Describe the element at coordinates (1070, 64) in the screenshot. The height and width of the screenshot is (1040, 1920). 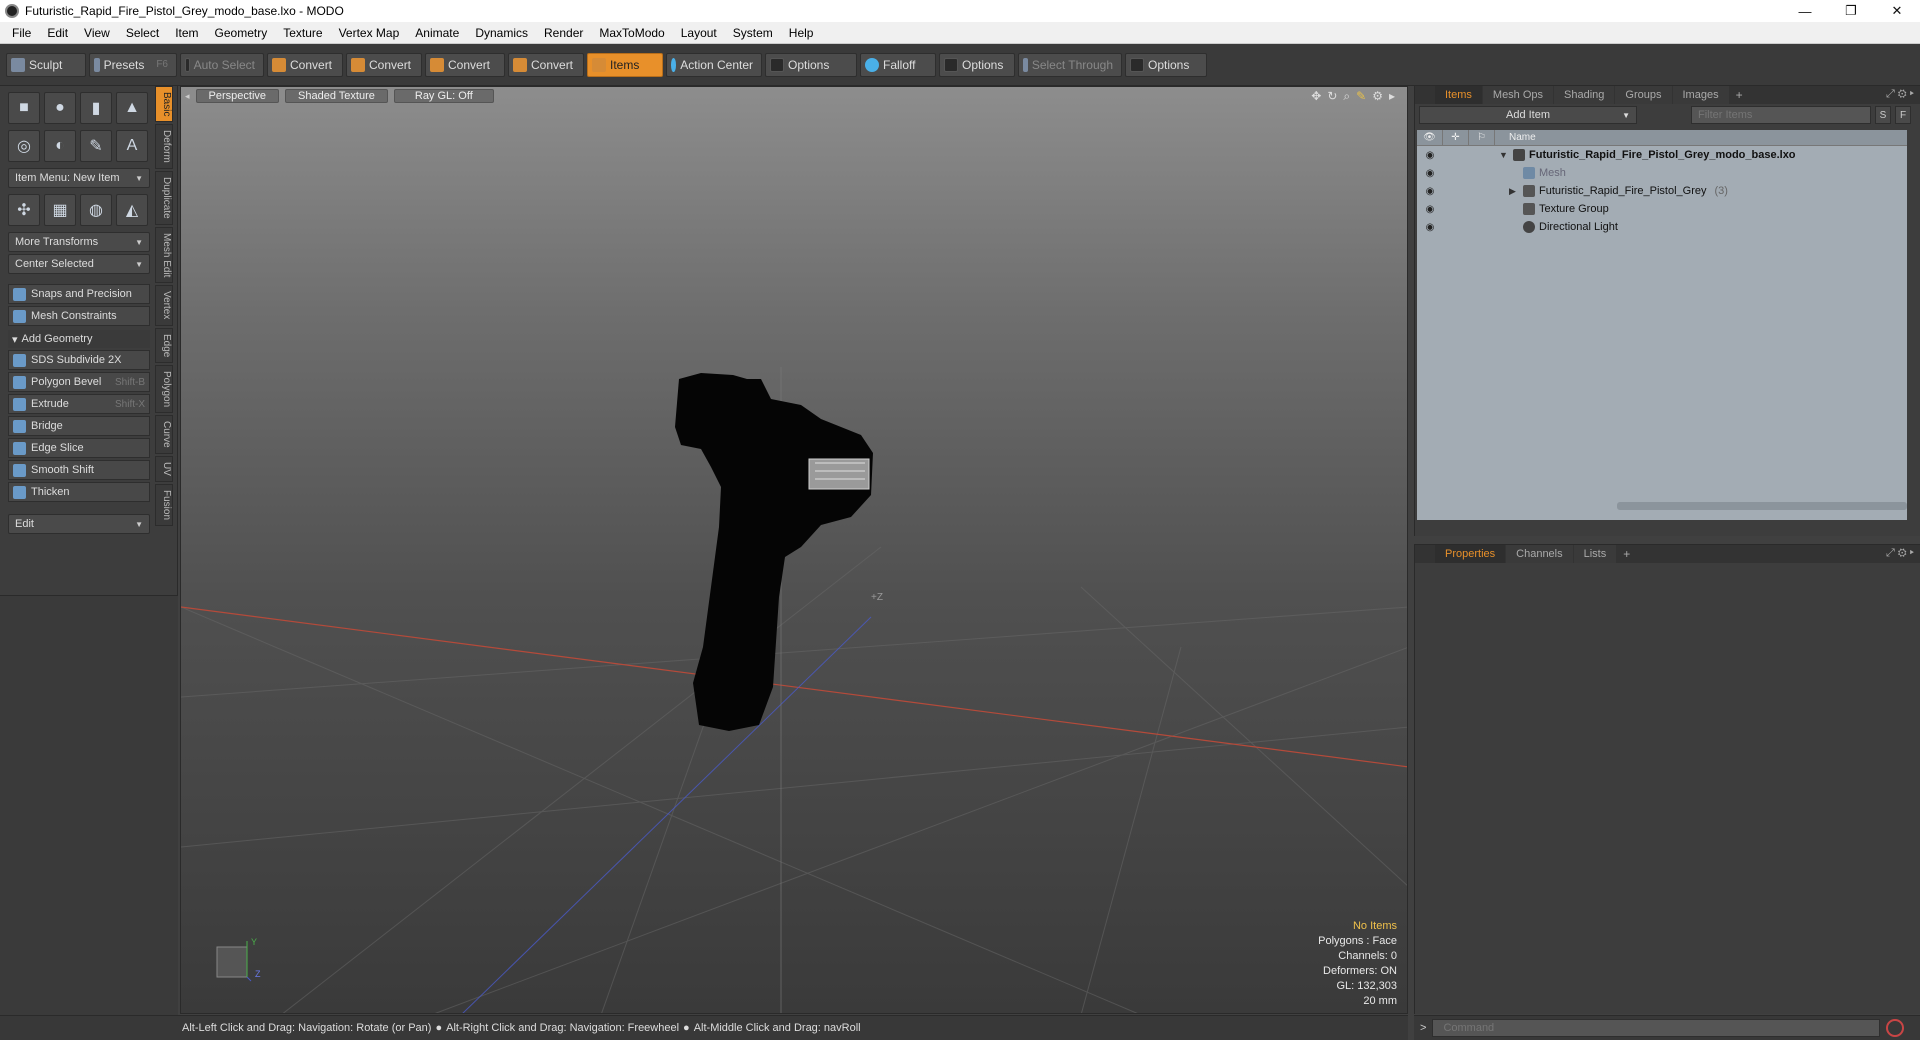
I see `select-through-button: Select Through` at that location.